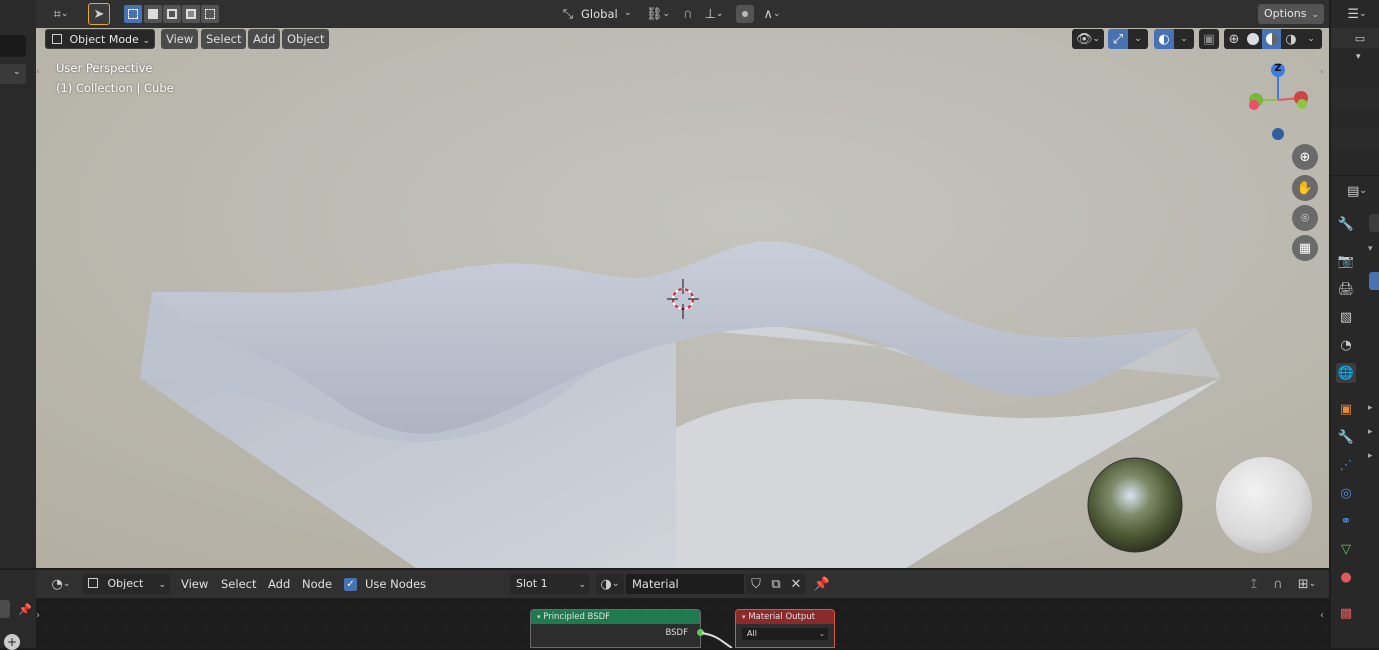 The width and height of the screenshot is (1379, 650). What do you see at coordinates (1305, 188) in the screenshot?
I see `pan-hand-icon: ✋` at bounding box center [1305, 188].